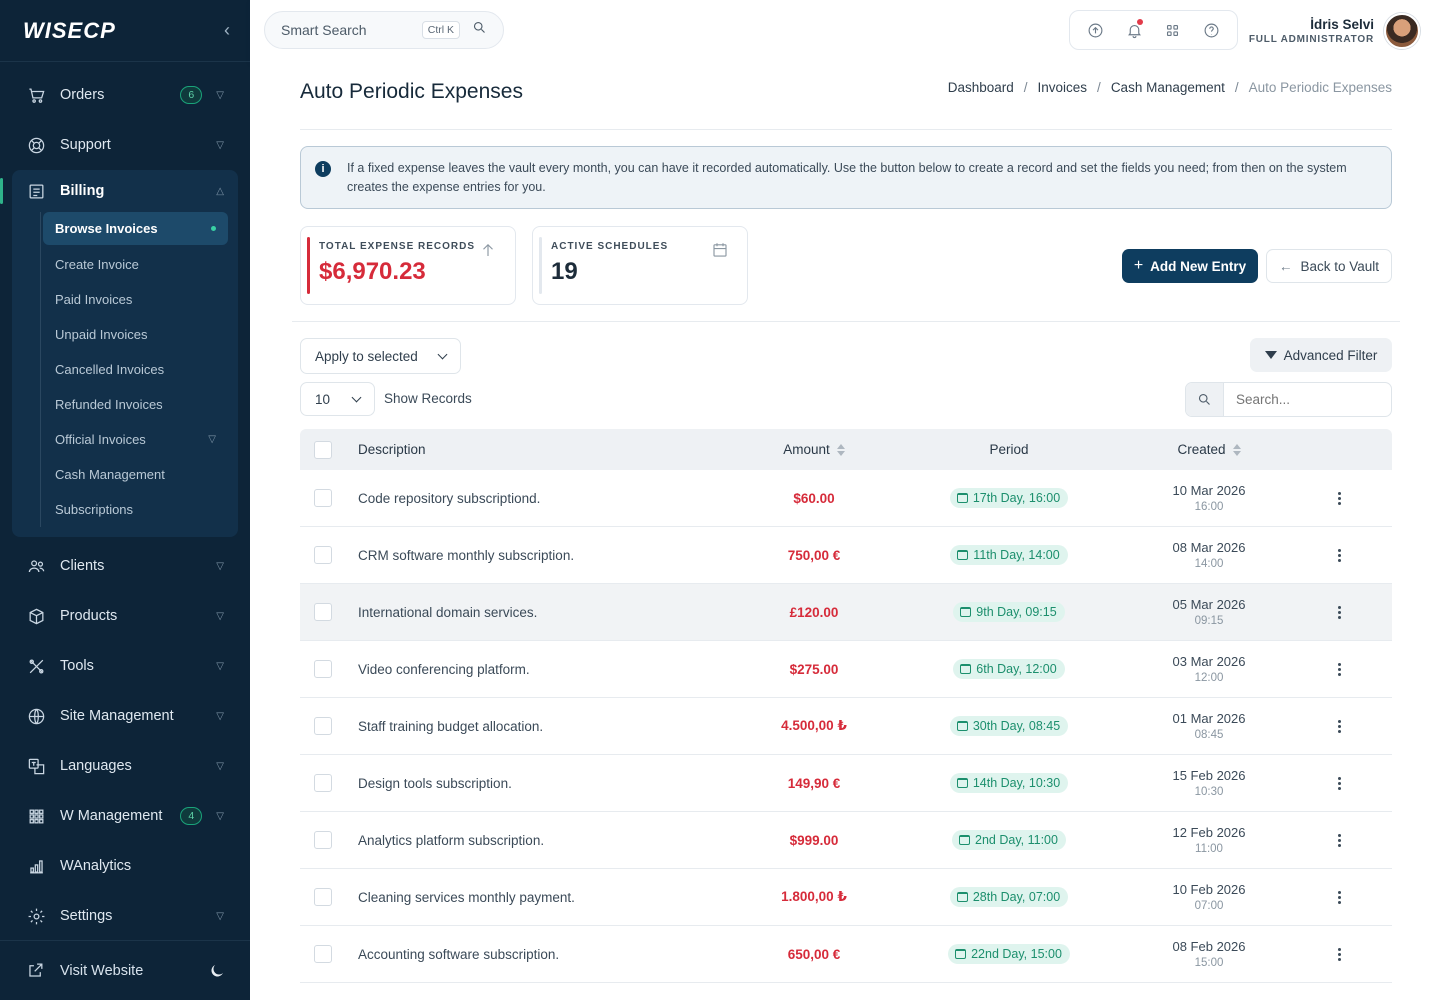  Describe the element at coordinates (1334, 31) in the screenshot. I see `user-menu: İdris Selvi FULL ADMINISTRATOR` at that location.